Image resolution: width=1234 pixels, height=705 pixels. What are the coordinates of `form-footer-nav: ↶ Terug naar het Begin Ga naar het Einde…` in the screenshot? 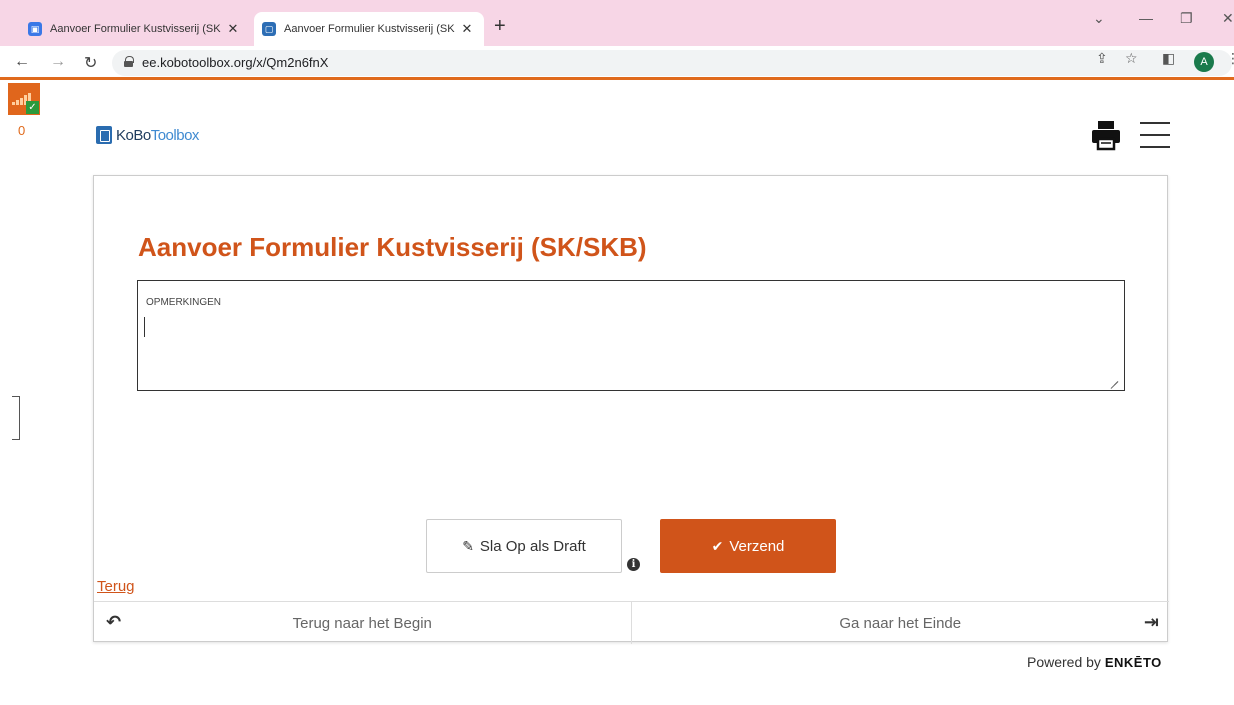 It's located at (632, 622).